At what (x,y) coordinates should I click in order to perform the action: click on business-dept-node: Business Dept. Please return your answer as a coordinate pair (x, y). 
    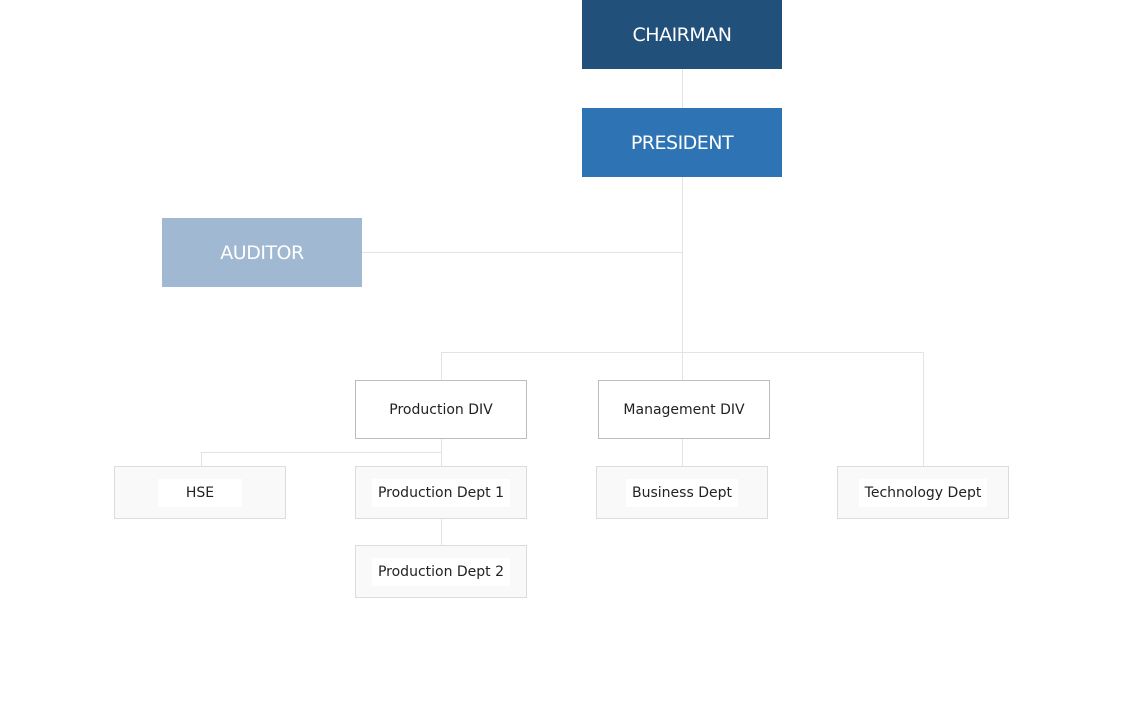
    Looking at the image, I should click on (682, 492).